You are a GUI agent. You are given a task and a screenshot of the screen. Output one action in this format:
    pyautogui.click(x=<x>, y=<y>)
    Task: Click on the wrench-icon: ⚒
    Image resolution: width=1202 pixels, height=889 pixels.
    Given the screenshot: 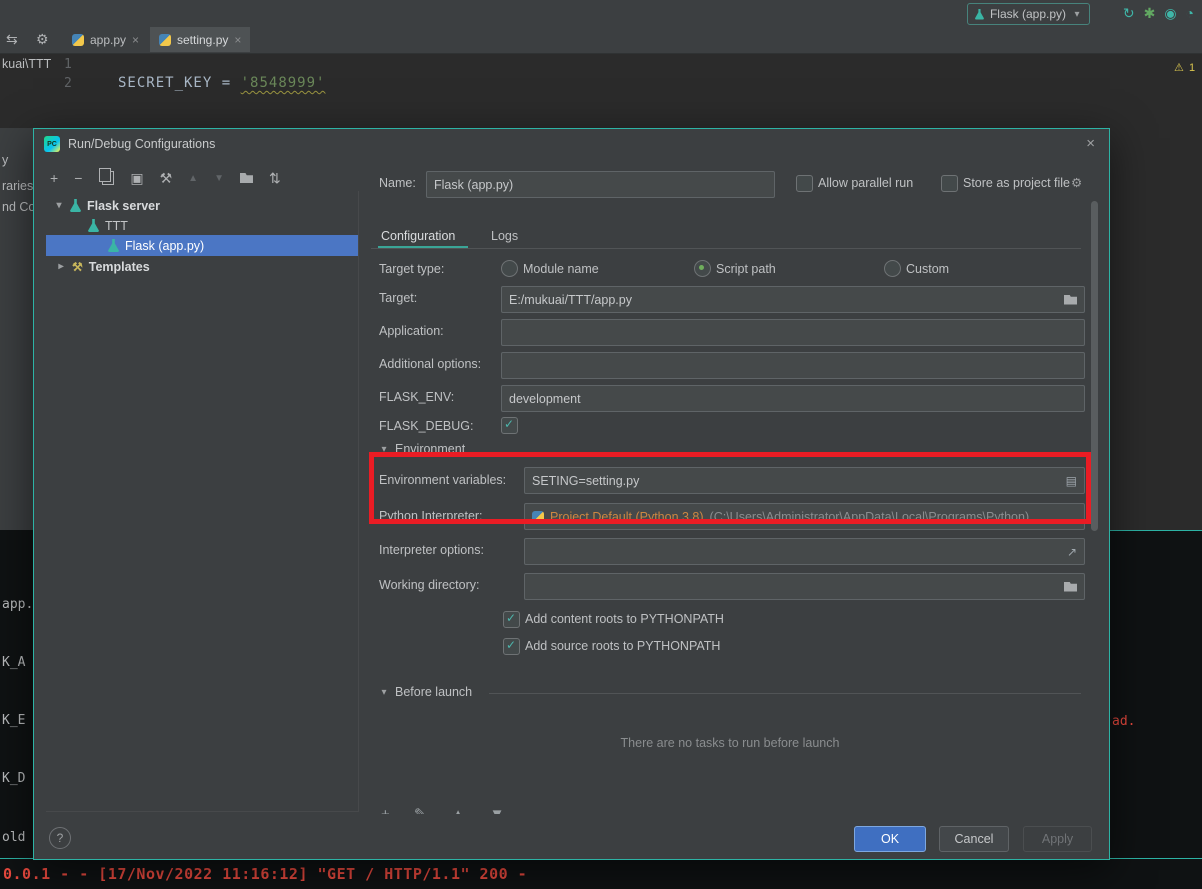 What is the action you would take?
    pyautogui.click(x=77, y=266)
    